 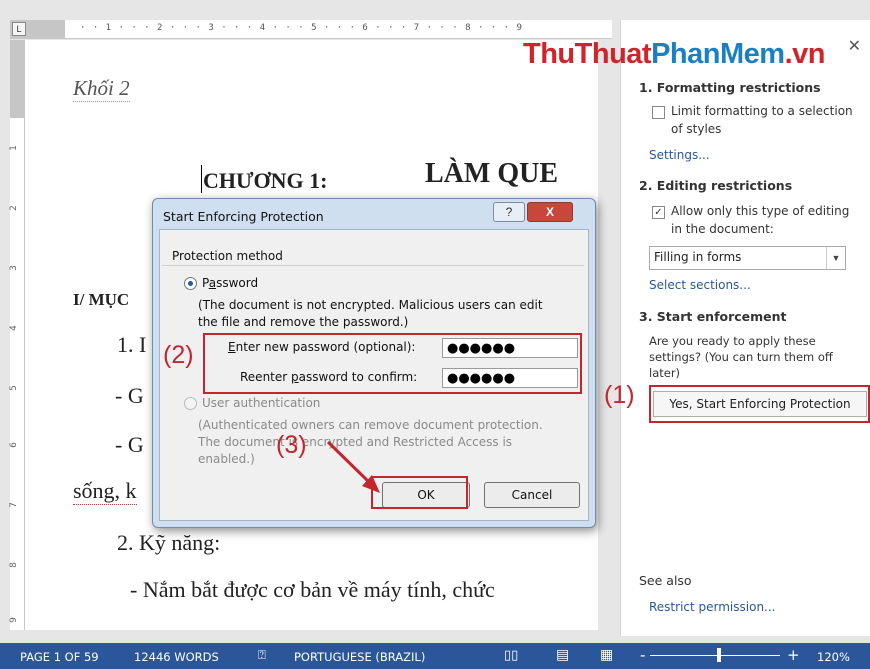 What do you see at coordinates (359, 657) in the screenshot?
I see `language-indicator: PORTUGUESE (BRAZIL)` at bounding box center [359, 657].